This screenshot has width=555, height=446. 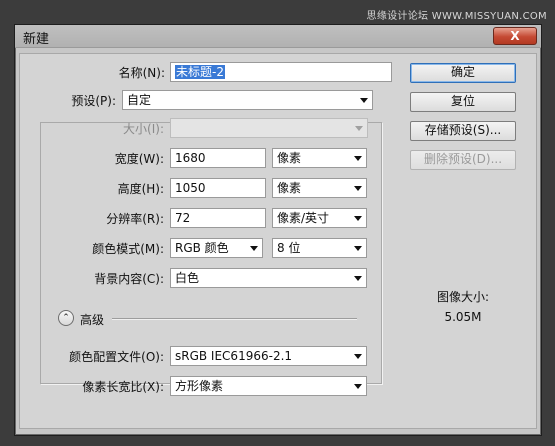 What do you see at coordinates (456, 16) in the screenshot?
I see `watermark-text: 思缘设计论坛 WWW.MISSYUAN.COM` at bounding box center [456, 16].